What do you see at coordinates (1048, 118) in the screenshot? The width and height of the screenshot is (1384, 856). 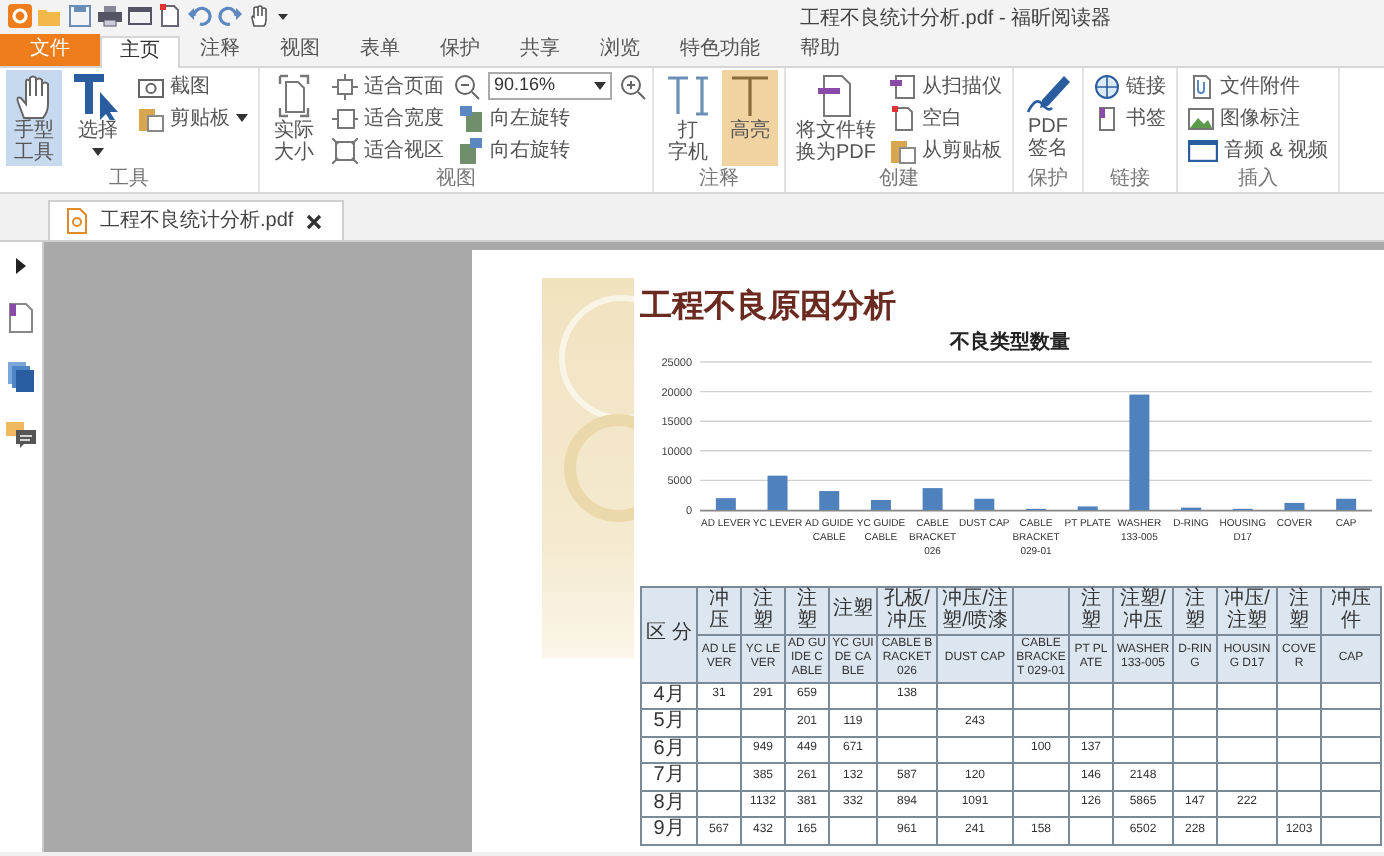 I see `ribbon-button: PDF 签名` at bounding box center [1048, 118].